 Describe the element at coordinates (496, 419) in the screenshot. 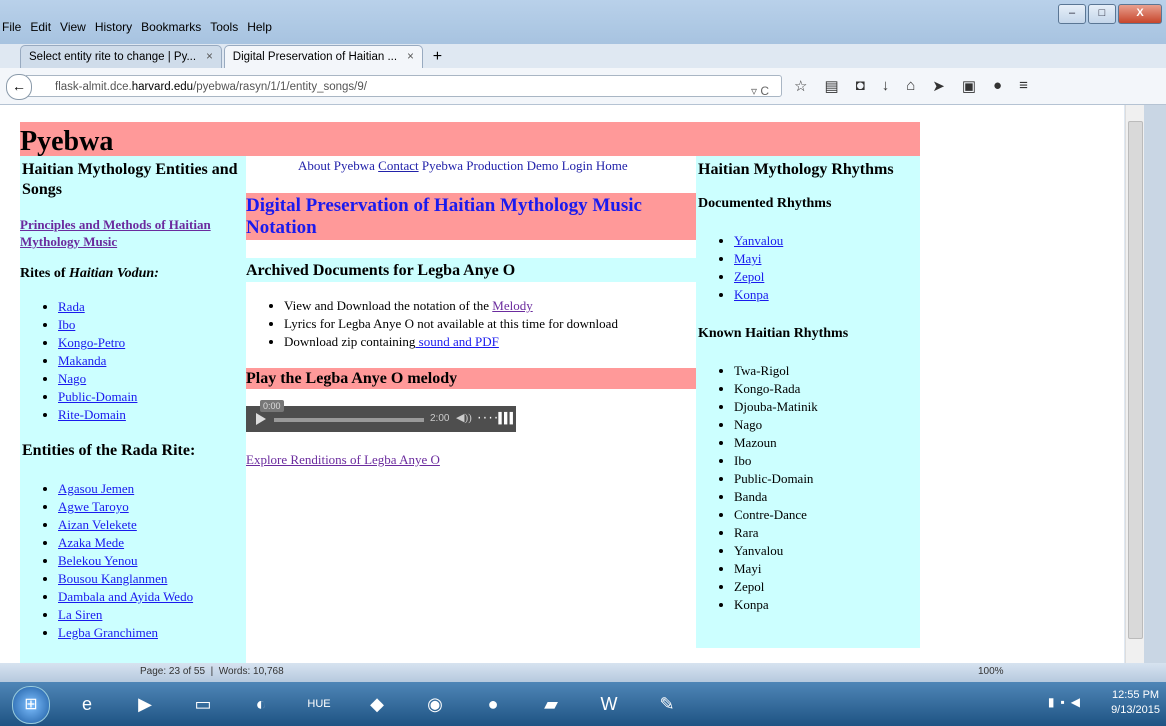

I see `volume-slider: ····▌▌▌` at that location.